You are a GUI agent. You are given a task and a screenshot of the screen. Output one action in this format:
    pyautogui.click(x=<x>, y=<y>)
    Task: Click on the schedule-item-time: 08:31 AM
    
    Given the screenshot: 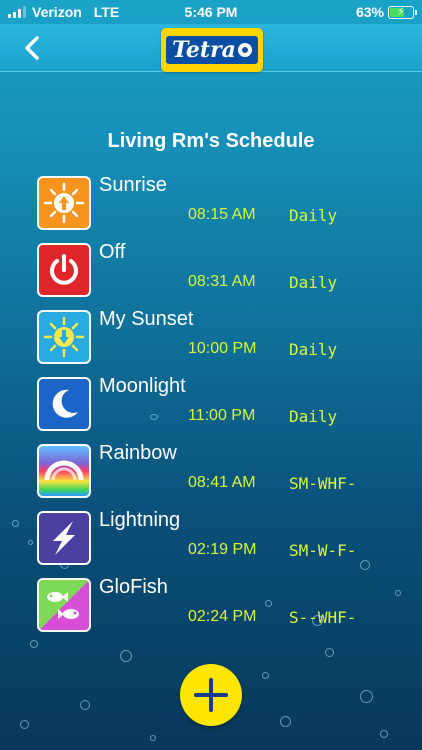 What is the action you would take?
    pyautogui.click(x=222, y=281)
    